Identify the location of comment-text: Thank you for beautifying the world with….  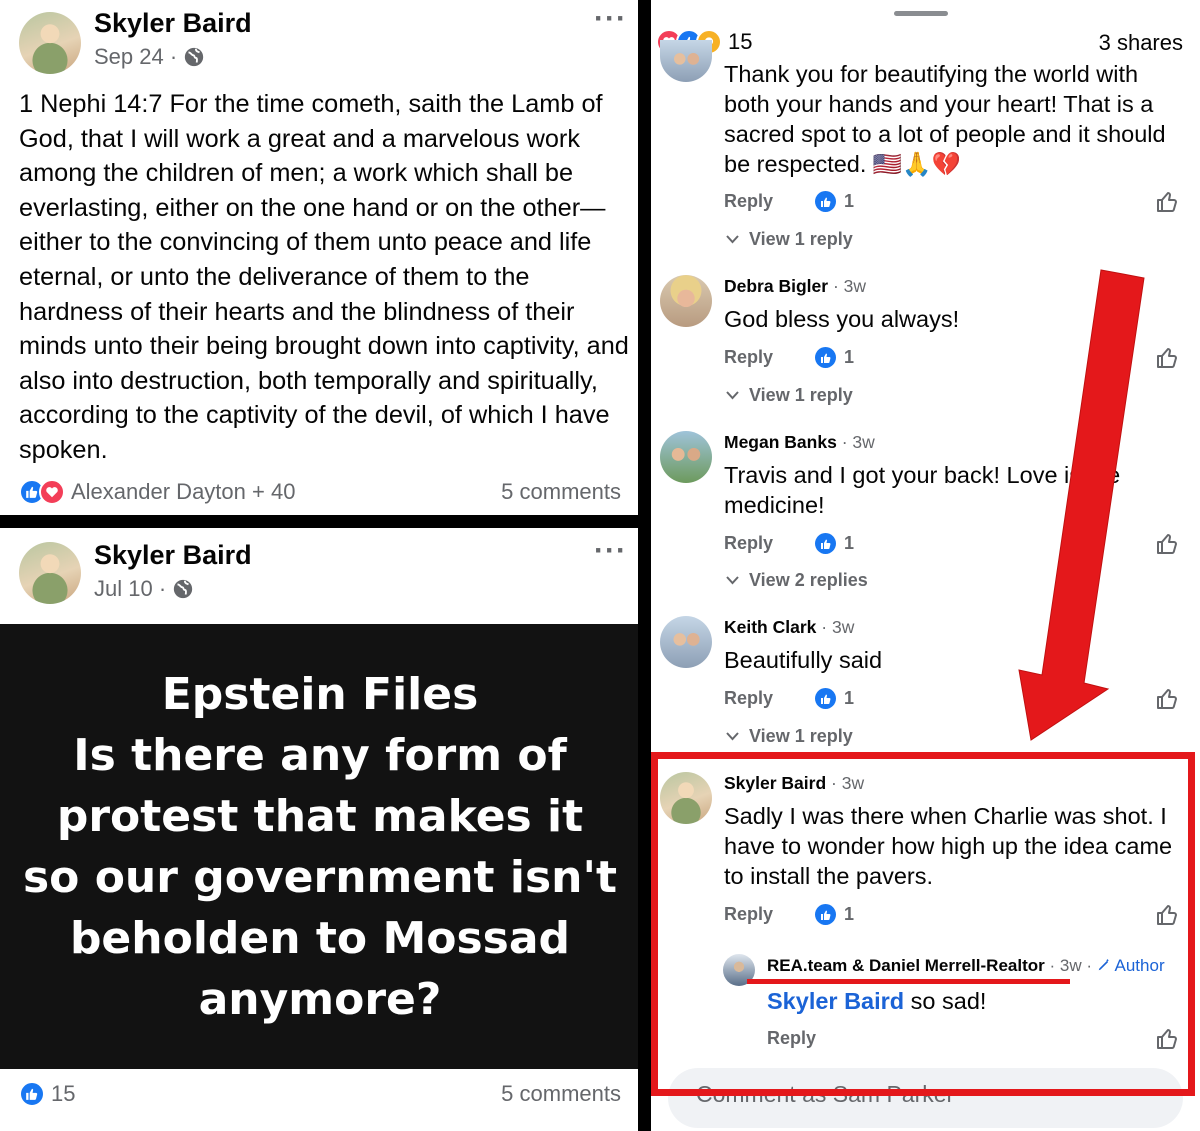
(945, 119).